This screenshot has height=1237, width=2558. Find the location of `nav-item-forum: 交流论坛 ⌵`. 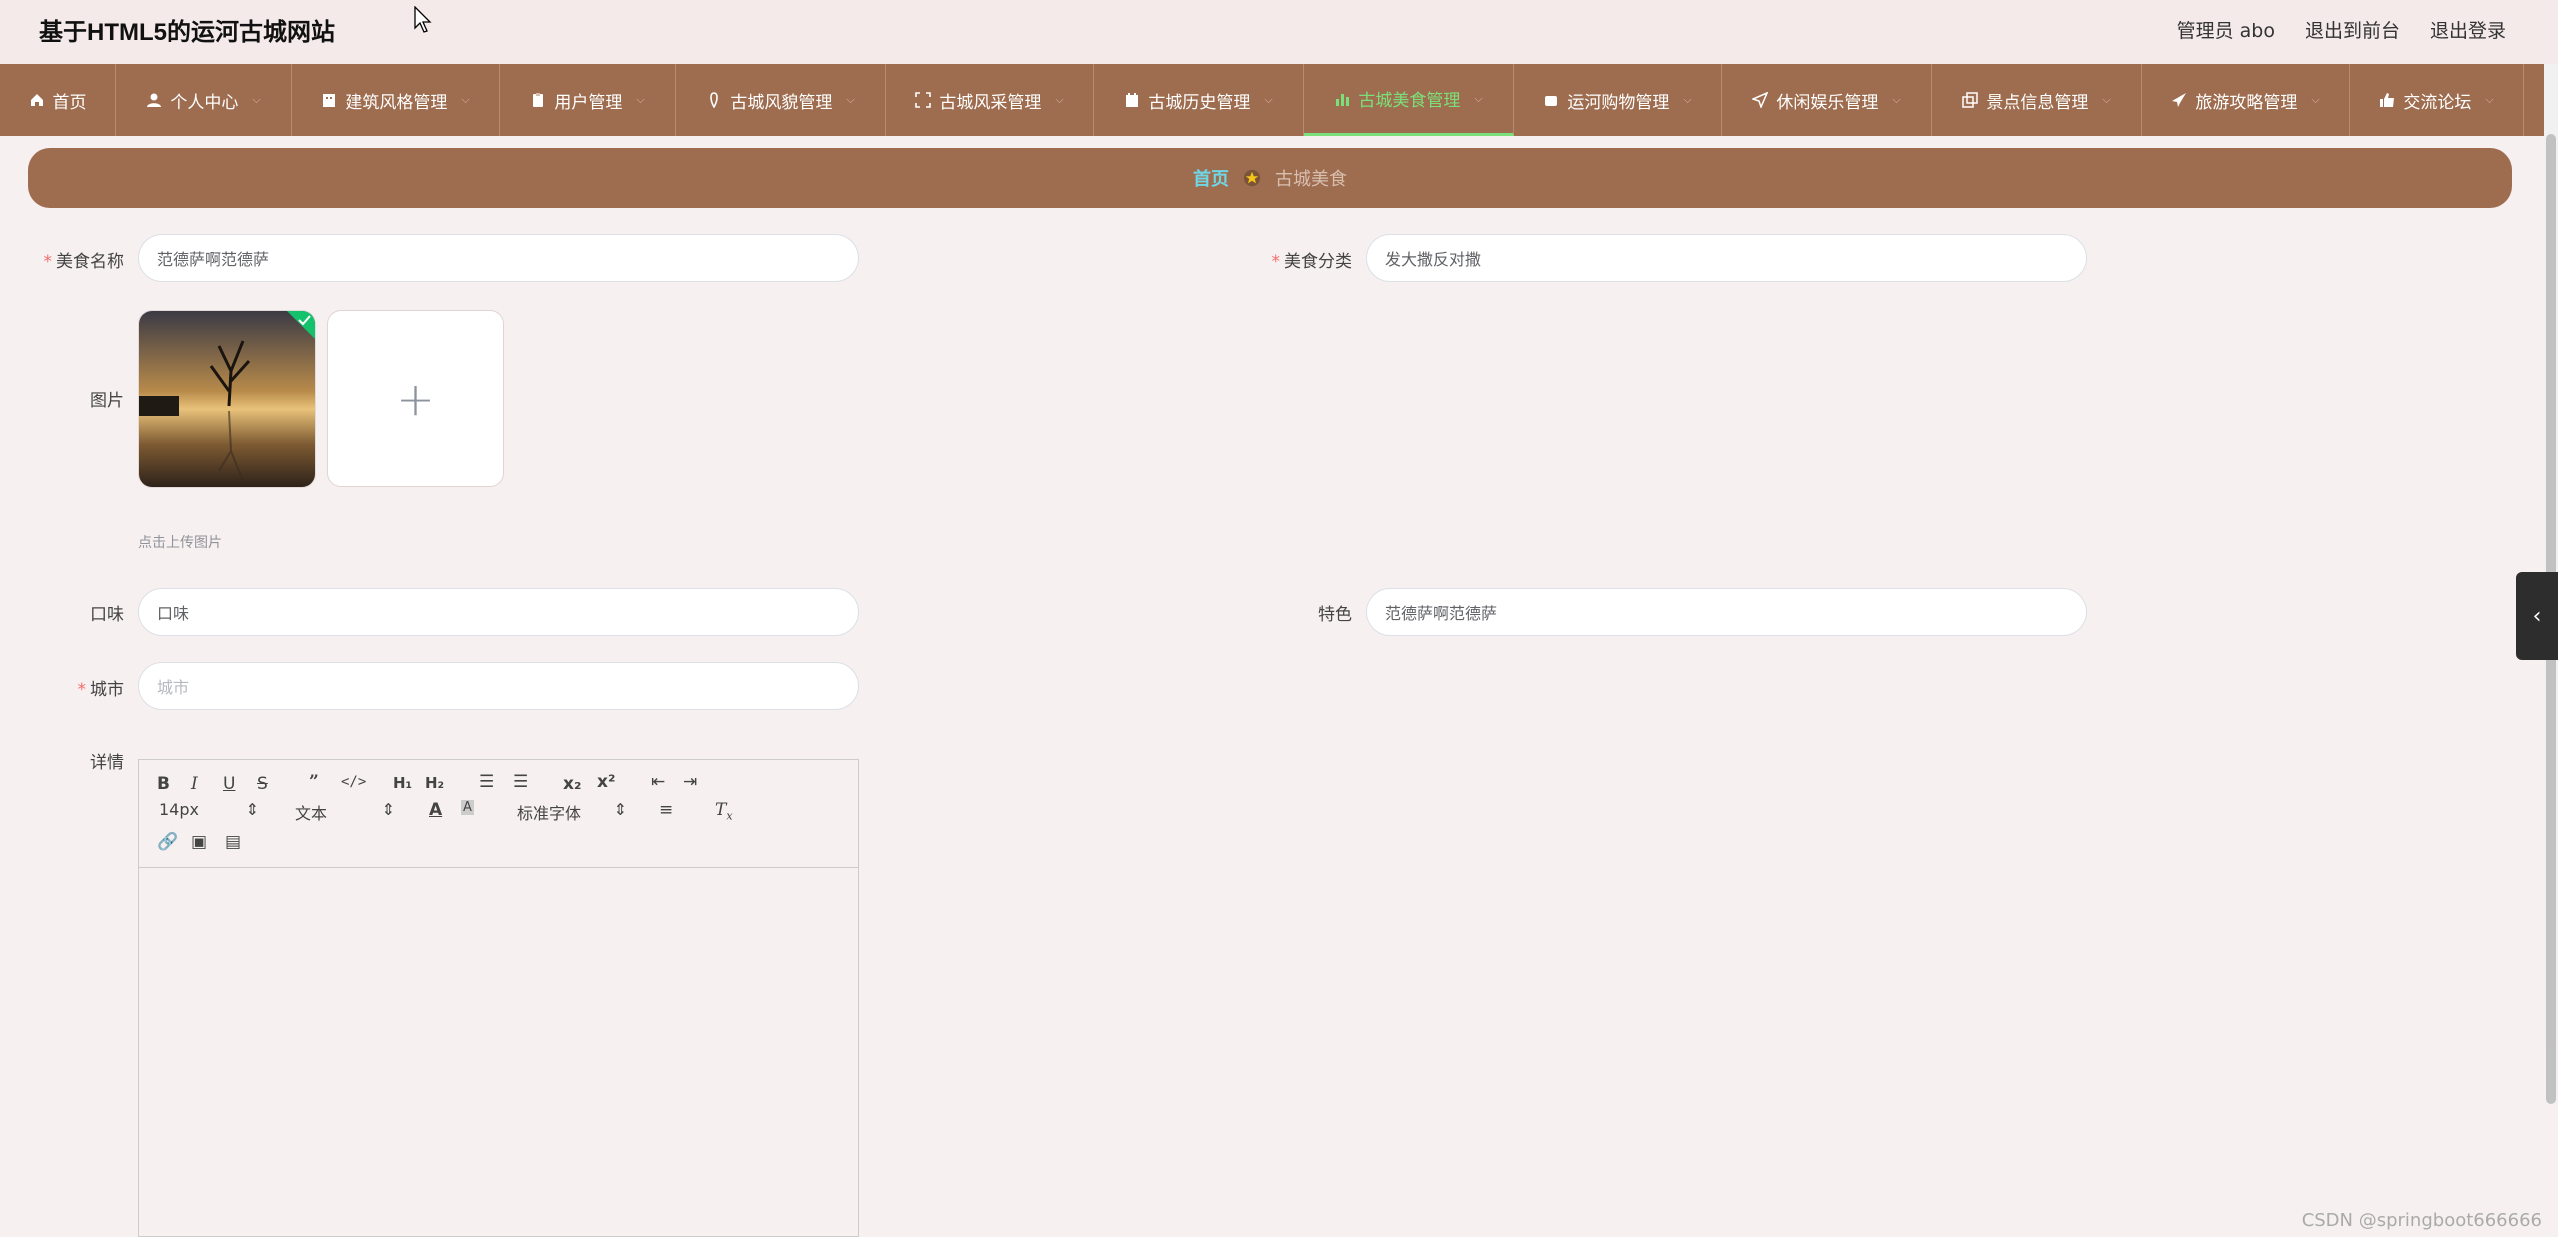

nav-item-forum: 交流论坛 ⌵ is located at coordinates (2437, 100).